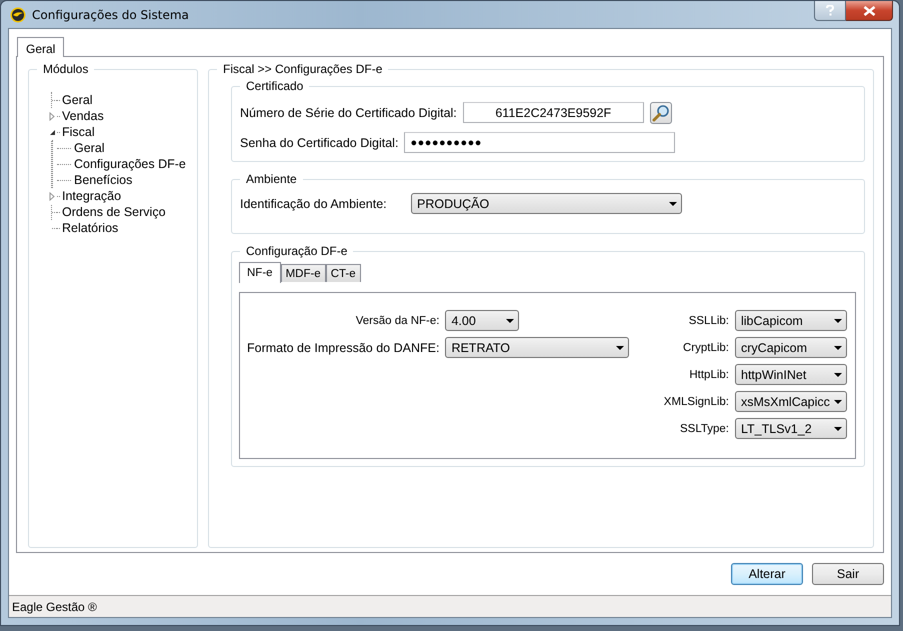 This screenshot has width=903, height=631. Describe the element at coordinates (708, 320) in the screenshot. I see `field-label: SSLLib:` at that location.